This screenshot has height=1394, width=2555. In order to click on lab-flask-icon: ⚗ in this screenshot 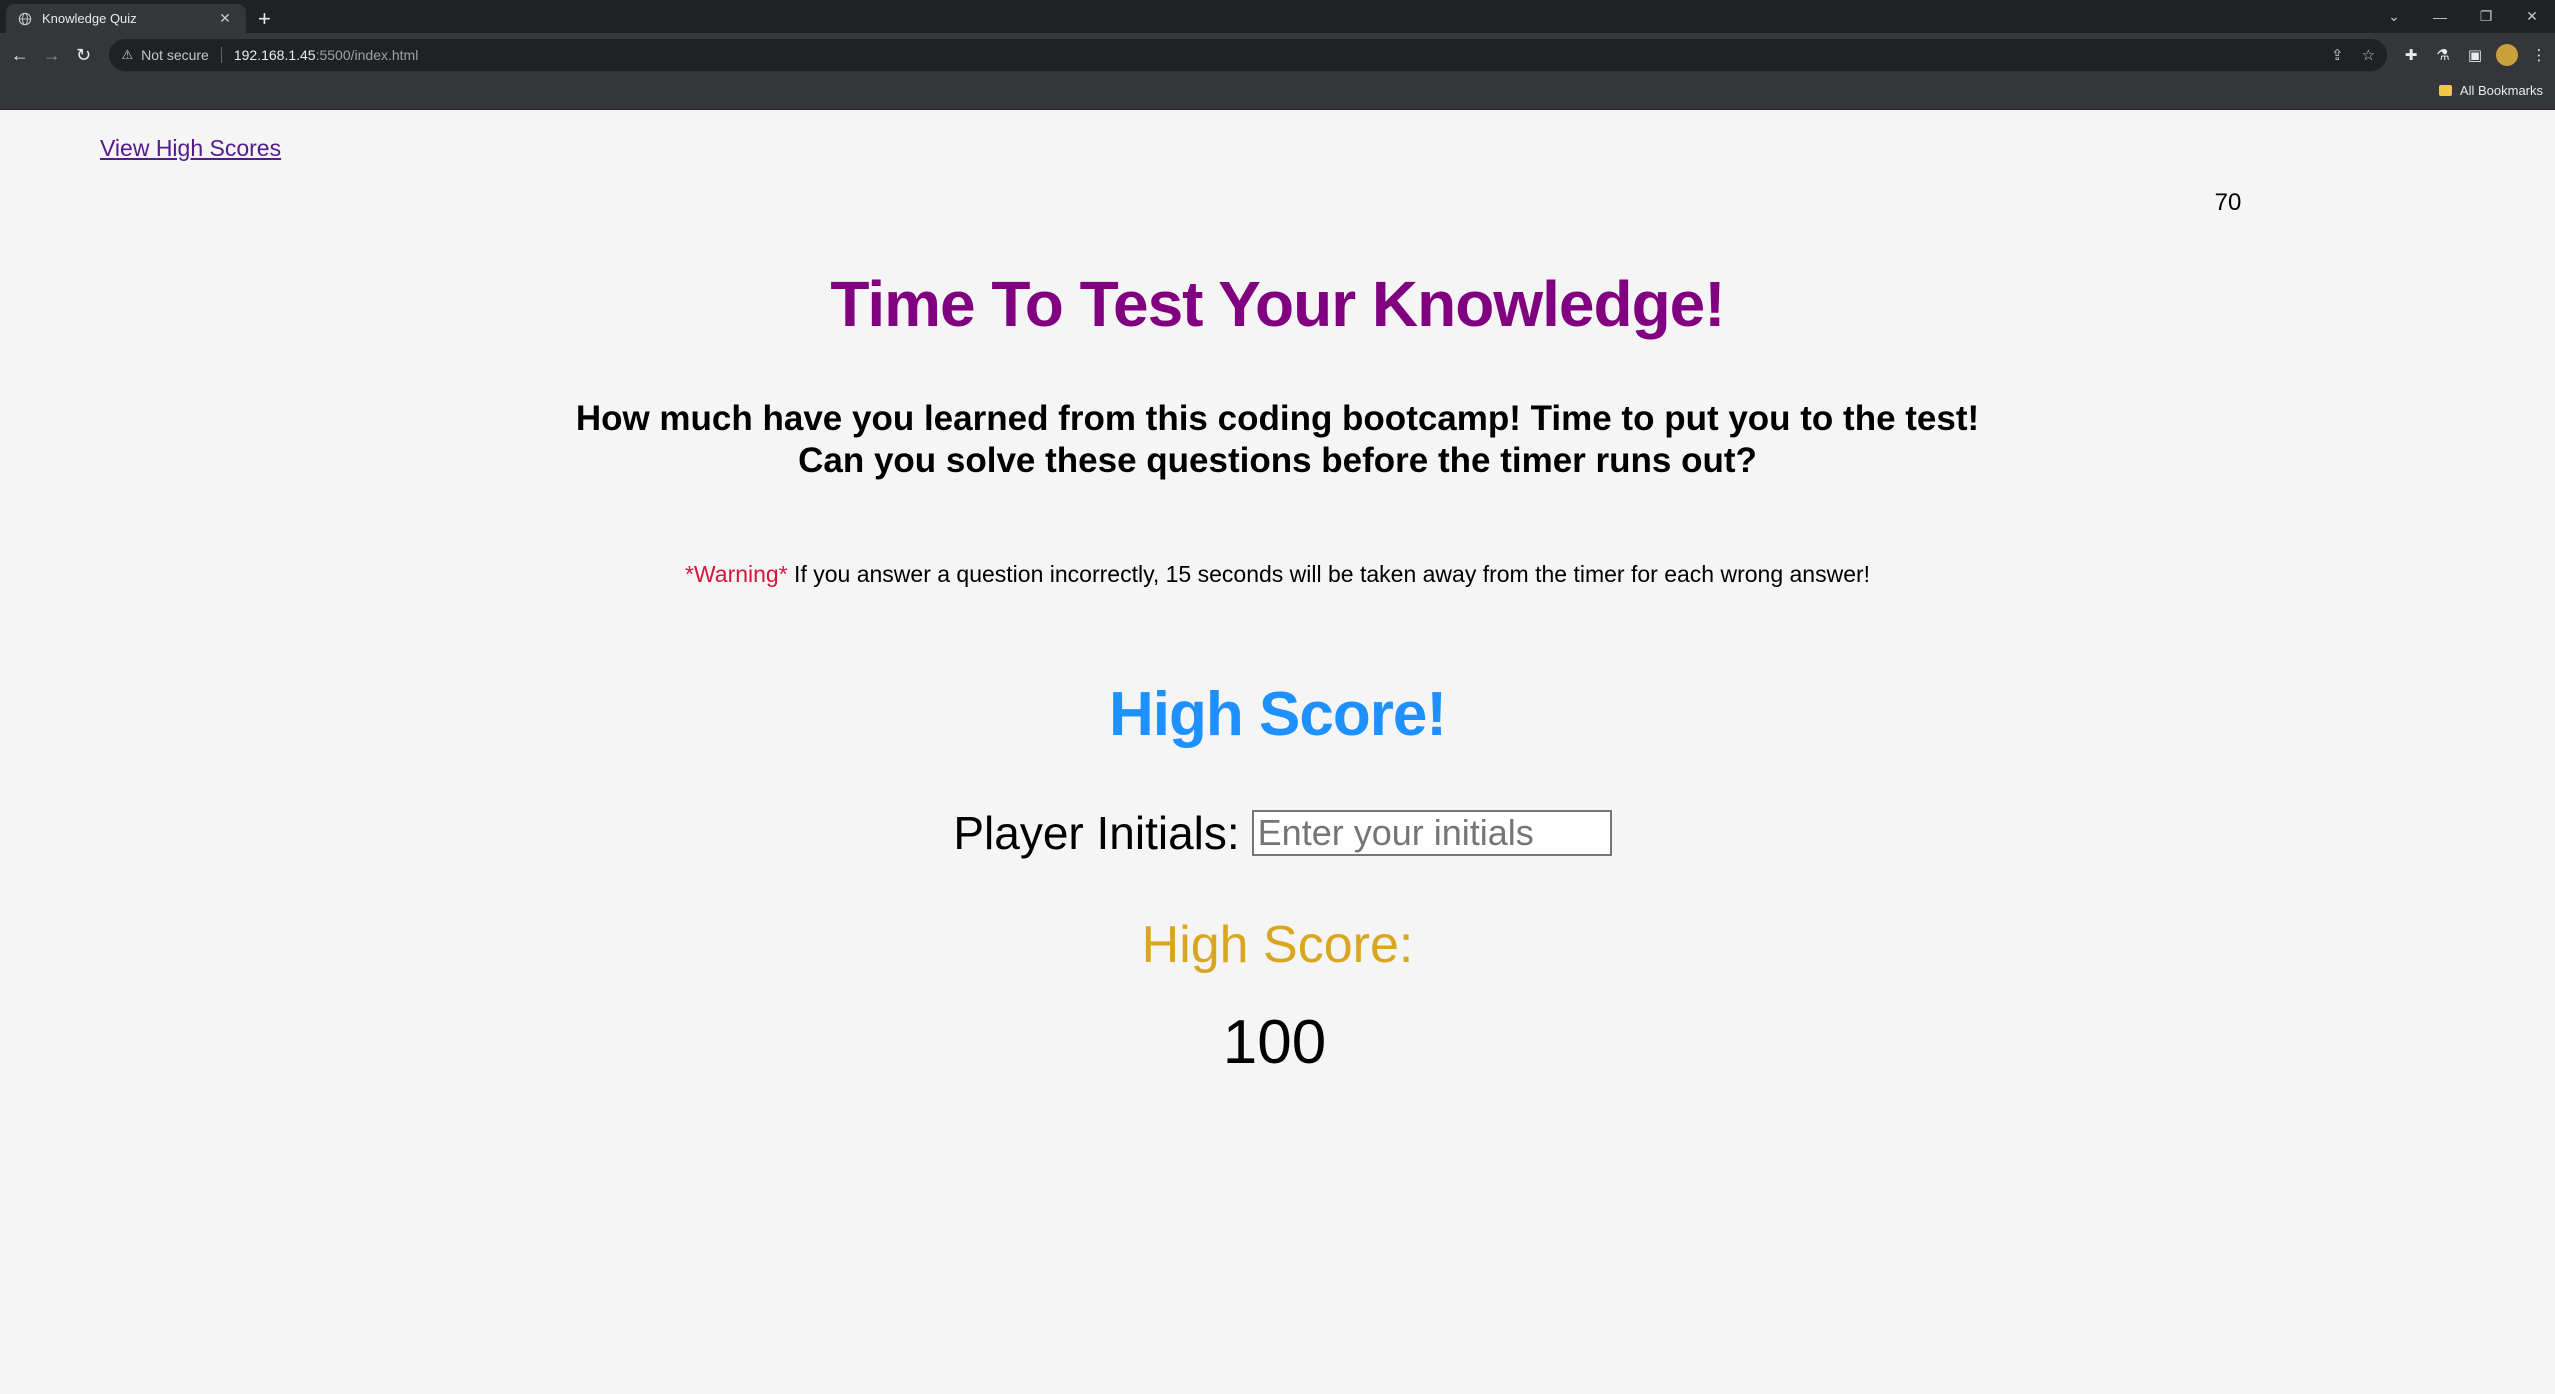, I will do `click(2443, 55)`.